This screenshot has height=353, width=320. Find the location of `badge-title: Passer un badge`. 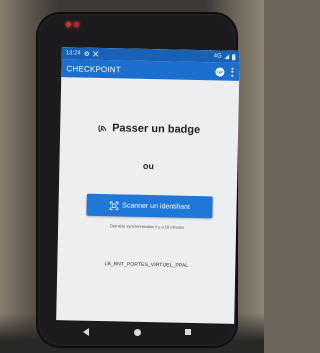

badge-title: Passer un badge is located at coordinates (156, 129).